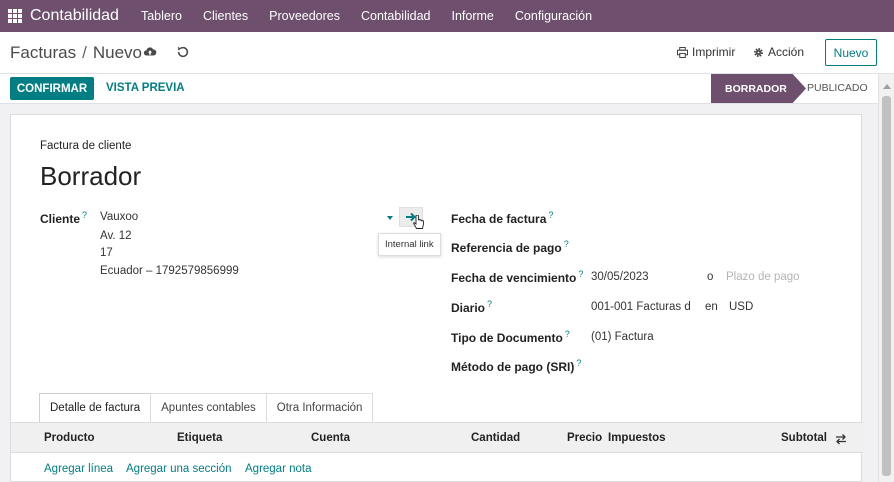 This screenshot has height=482, width=894. Describe the element at coordinates (641, 307) in the screenshot. I see `journal-field: 001-001 Facturas d` at that location.